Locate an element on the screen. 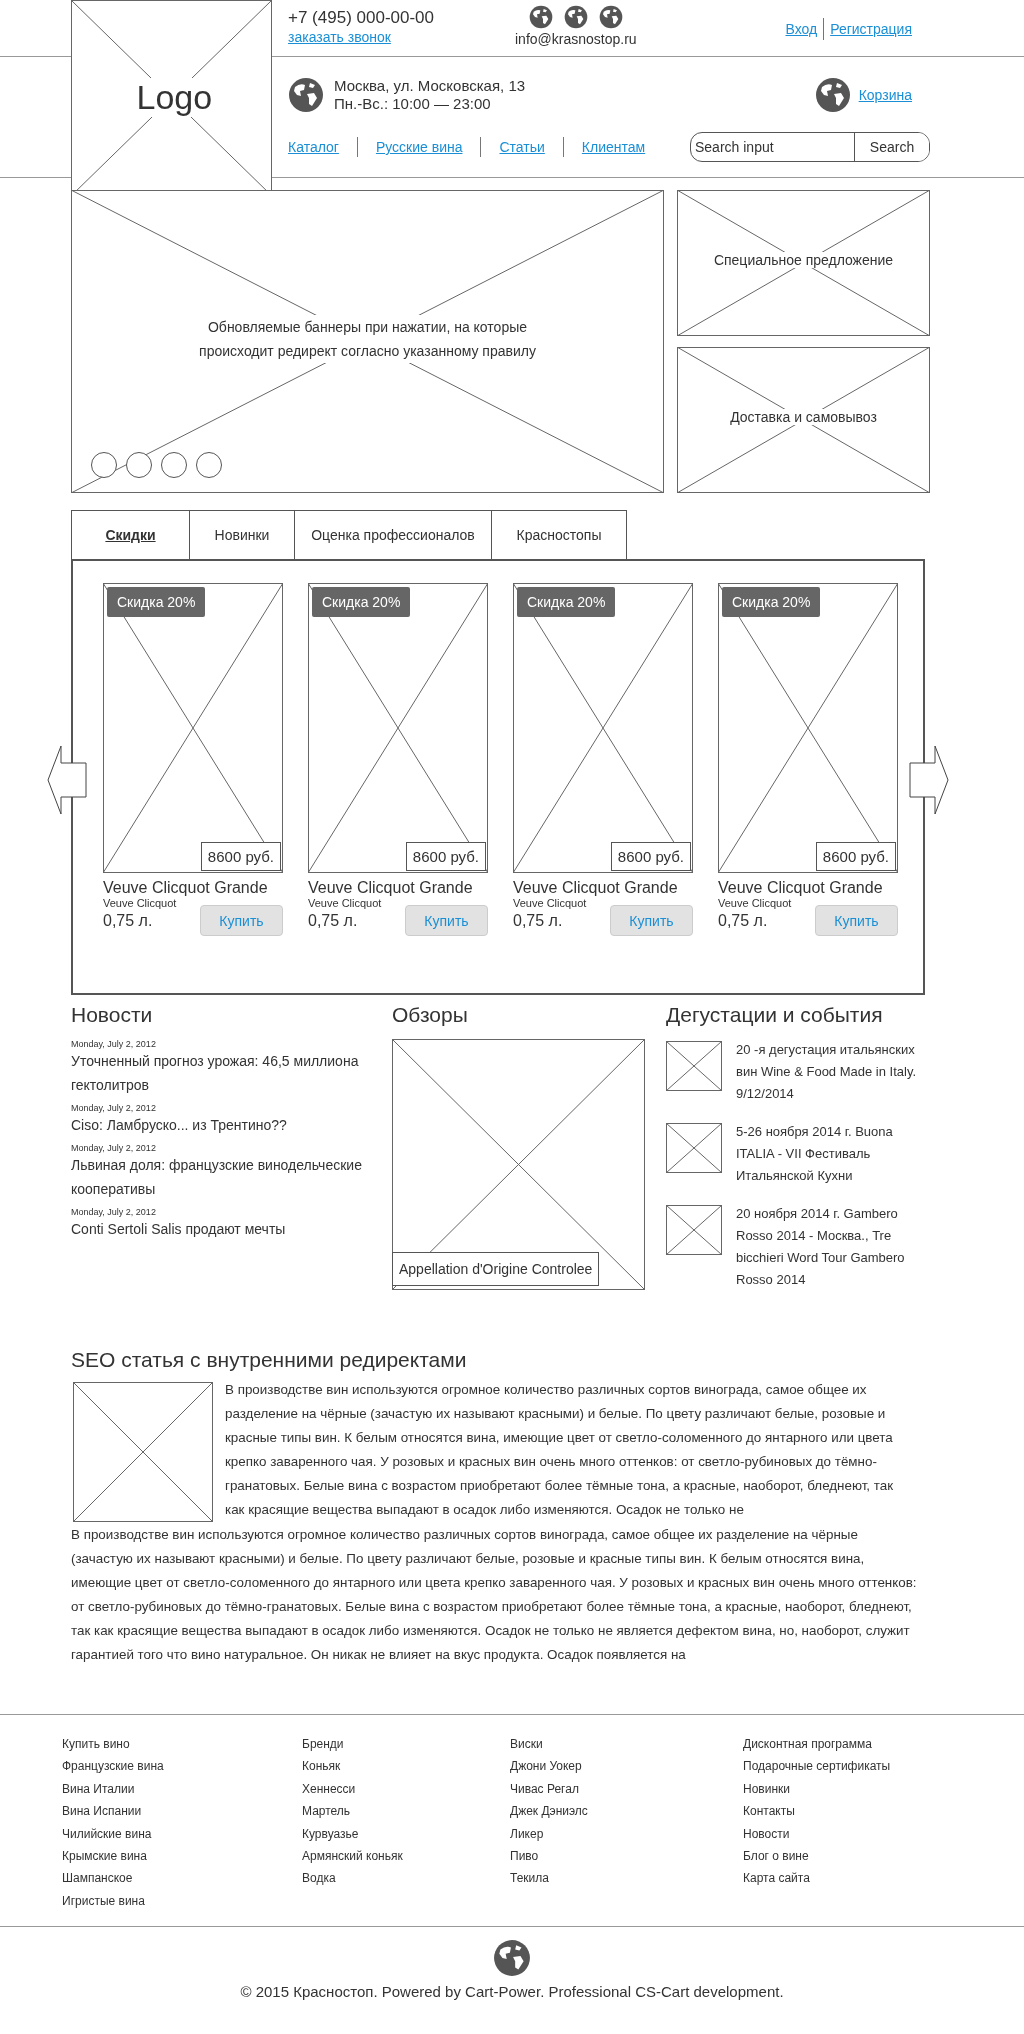 This screenshot has height=2034, width=1024. footer-link: Армянский коньяк is located at coordinates (406, 1856).